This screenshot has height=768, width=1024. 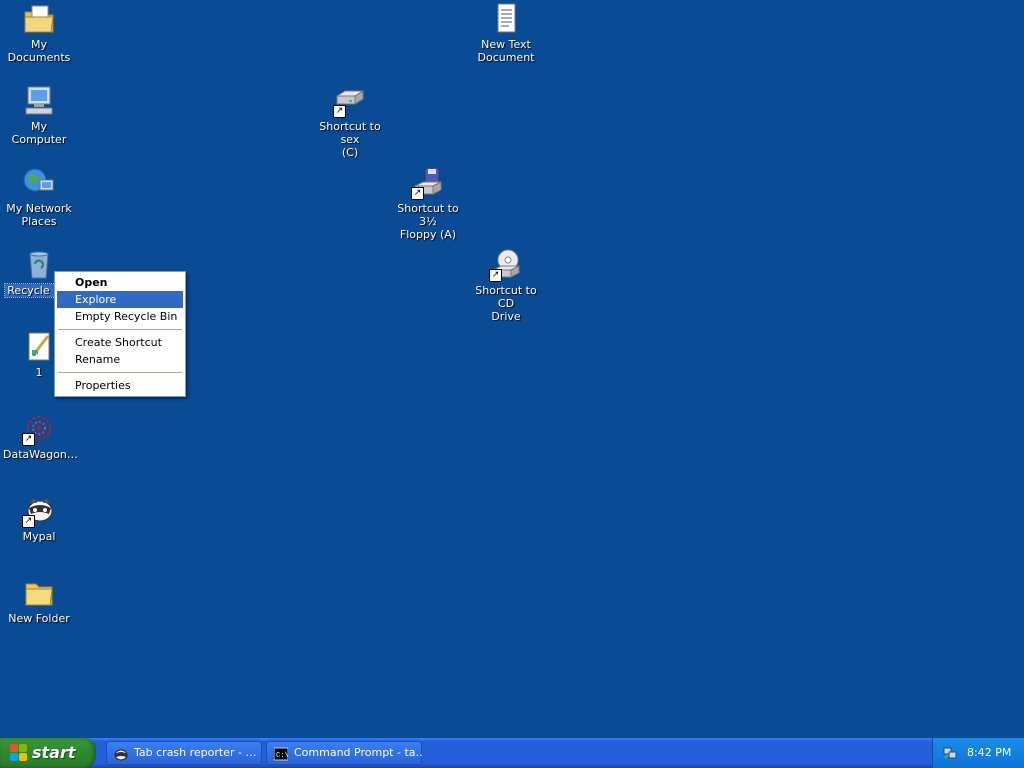 What do you see at coordinates (506, 51) in the screenshot?
I see `icon-label: New Text Document` at bounding box center [506, 51].